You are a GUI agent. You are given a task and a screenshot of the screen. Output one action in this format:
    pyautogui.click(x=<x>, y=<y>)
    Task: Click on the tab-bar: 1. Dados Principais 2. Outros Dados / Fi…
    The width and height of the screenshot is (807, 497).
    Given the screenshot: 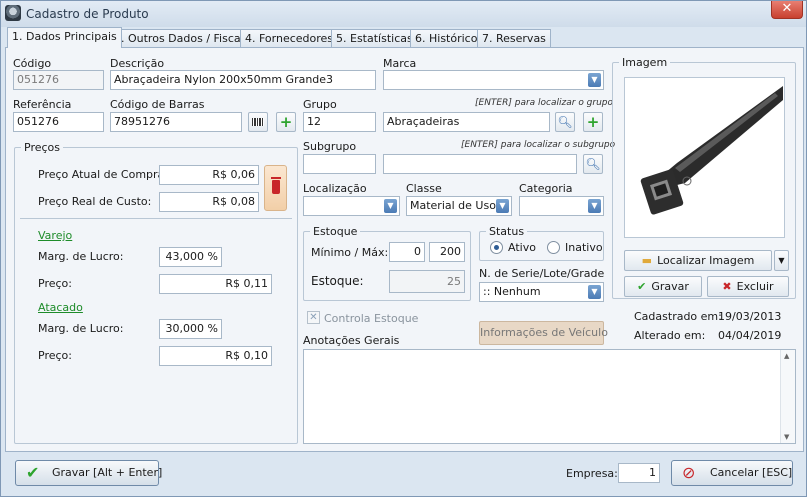 What is the action you would take?
    pyautogui.click(x=405, y=37)
    